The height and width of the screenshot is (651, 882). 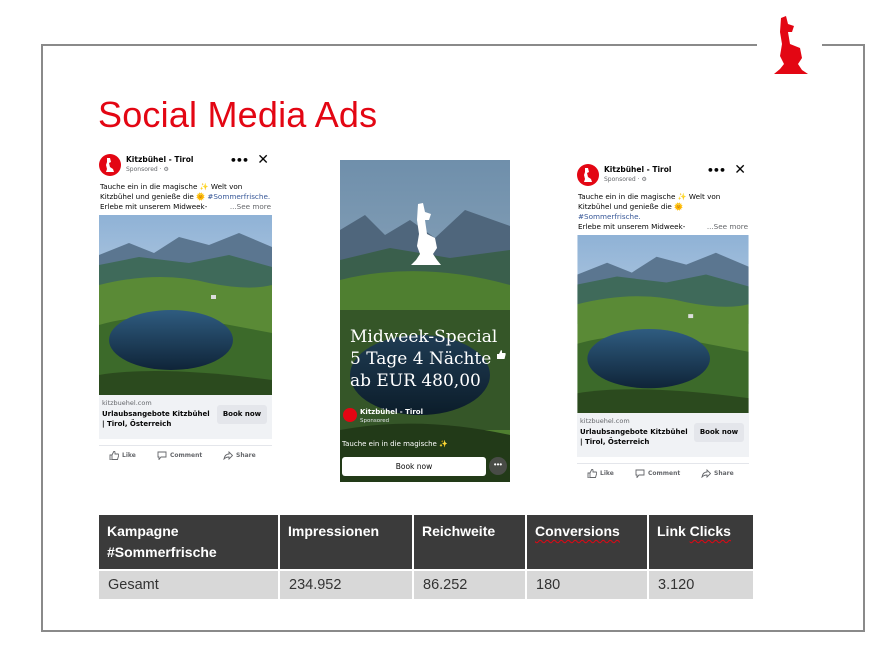 What do you see at coordinates (346, 584) in the screenshot?
I see `table-cell: 234.952` at bounding box center [346, 584].